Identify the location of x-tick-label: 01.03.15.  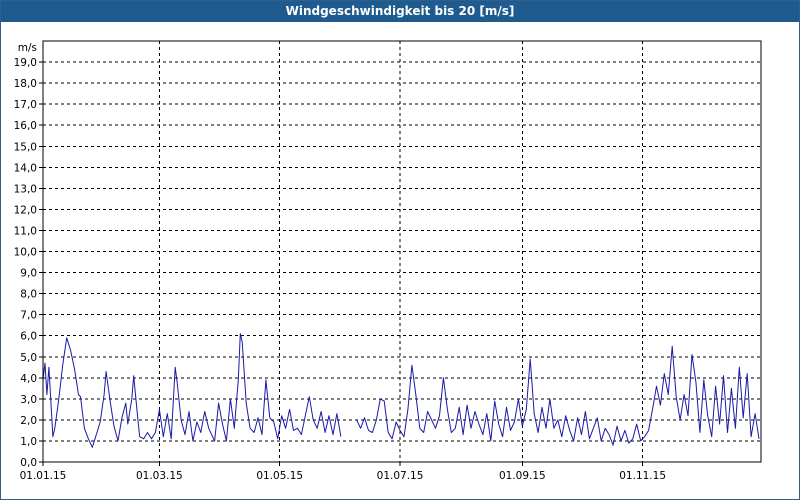
(159, 476).